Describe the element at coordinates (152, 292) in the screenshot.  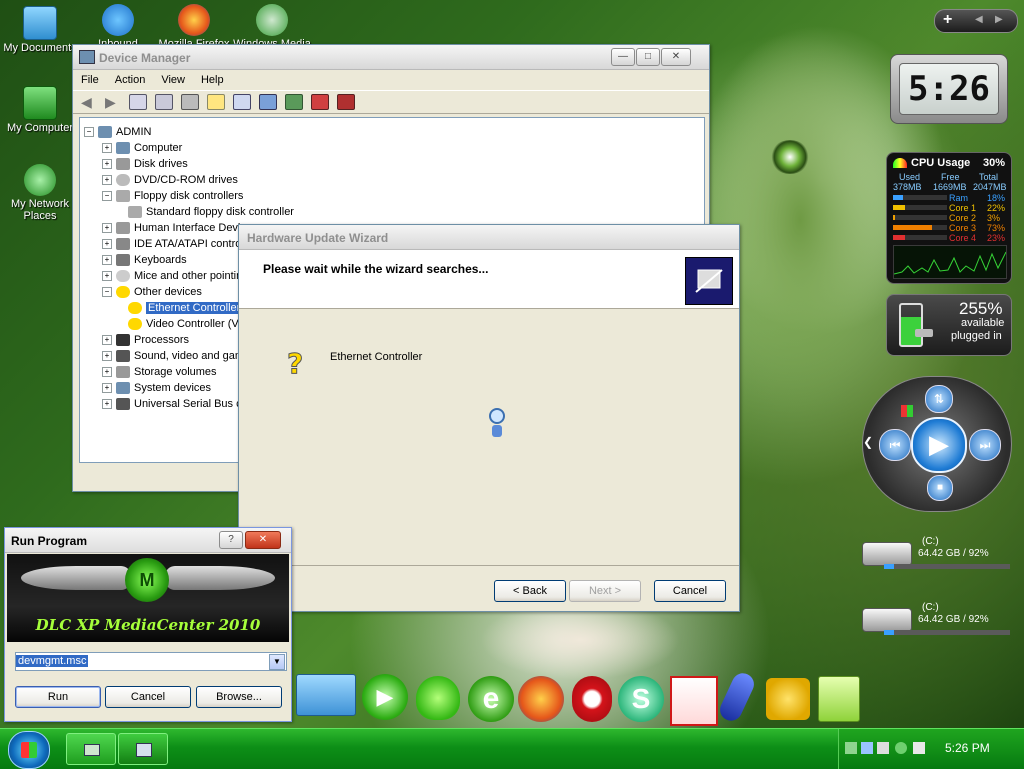
I see `tree-item-other-devices: − Other devices` at that location.